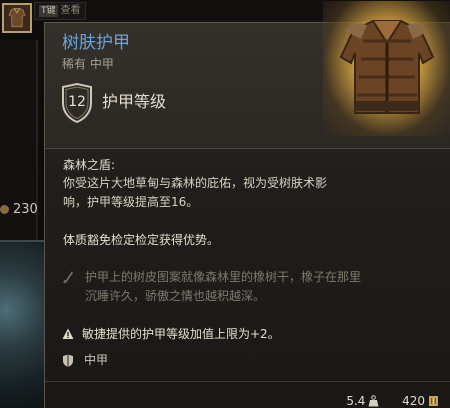 This screenshot has width=450, height=408. Describe the element at coordinates (255, 287) in the screenshot. I see `flavor-text: 护甲上的树皮图案就像森林里的橡树干，橡子在那里 沉睡许久，骄傲之情也越积越深。` at that location.